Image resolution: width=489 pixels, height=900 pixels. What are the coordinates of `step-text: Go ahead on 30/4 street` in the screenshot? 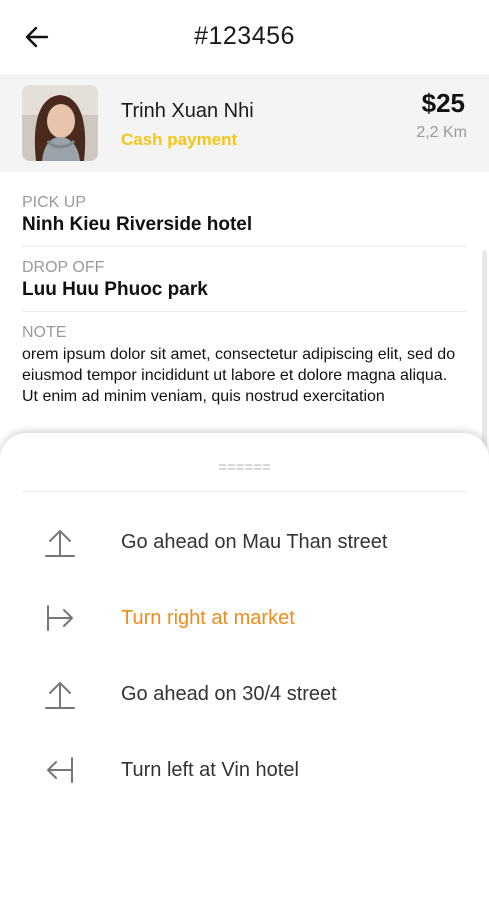 It's located at (229, 694).